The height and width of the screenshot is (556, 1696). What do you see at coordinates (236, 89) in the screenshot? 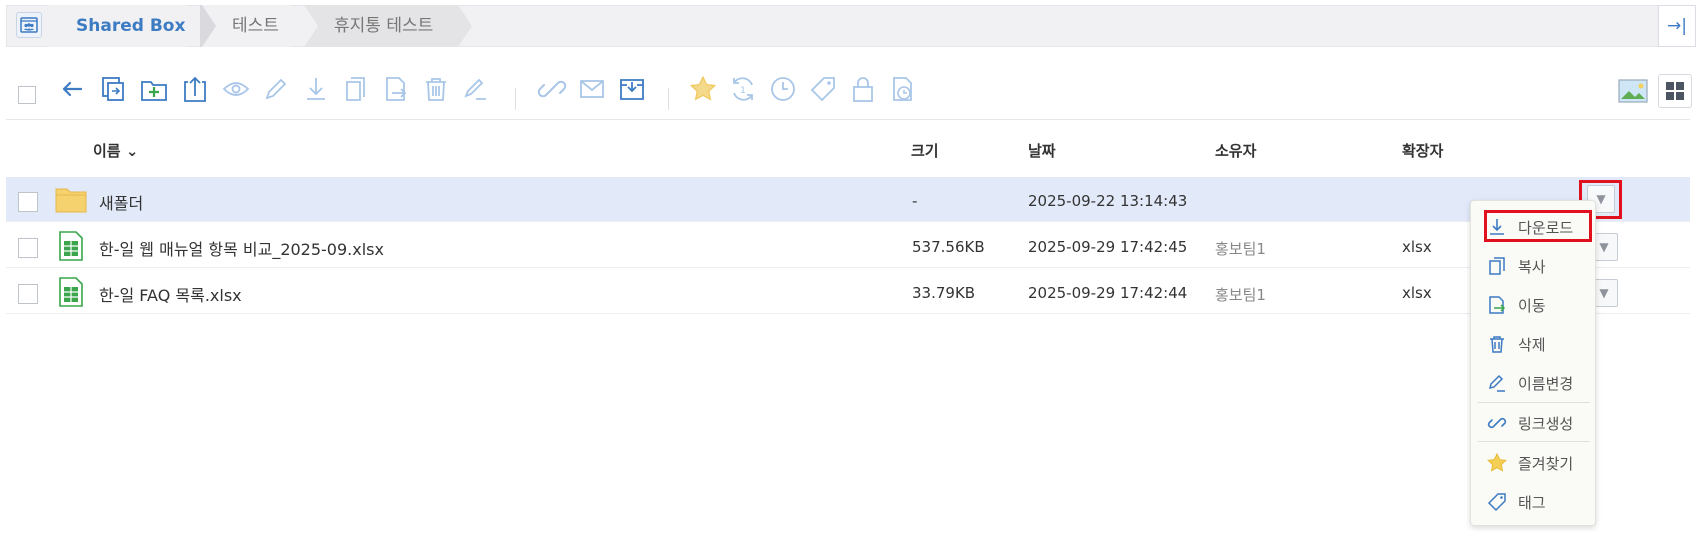
I see `preview-icon` at bounding box center [236, 89].